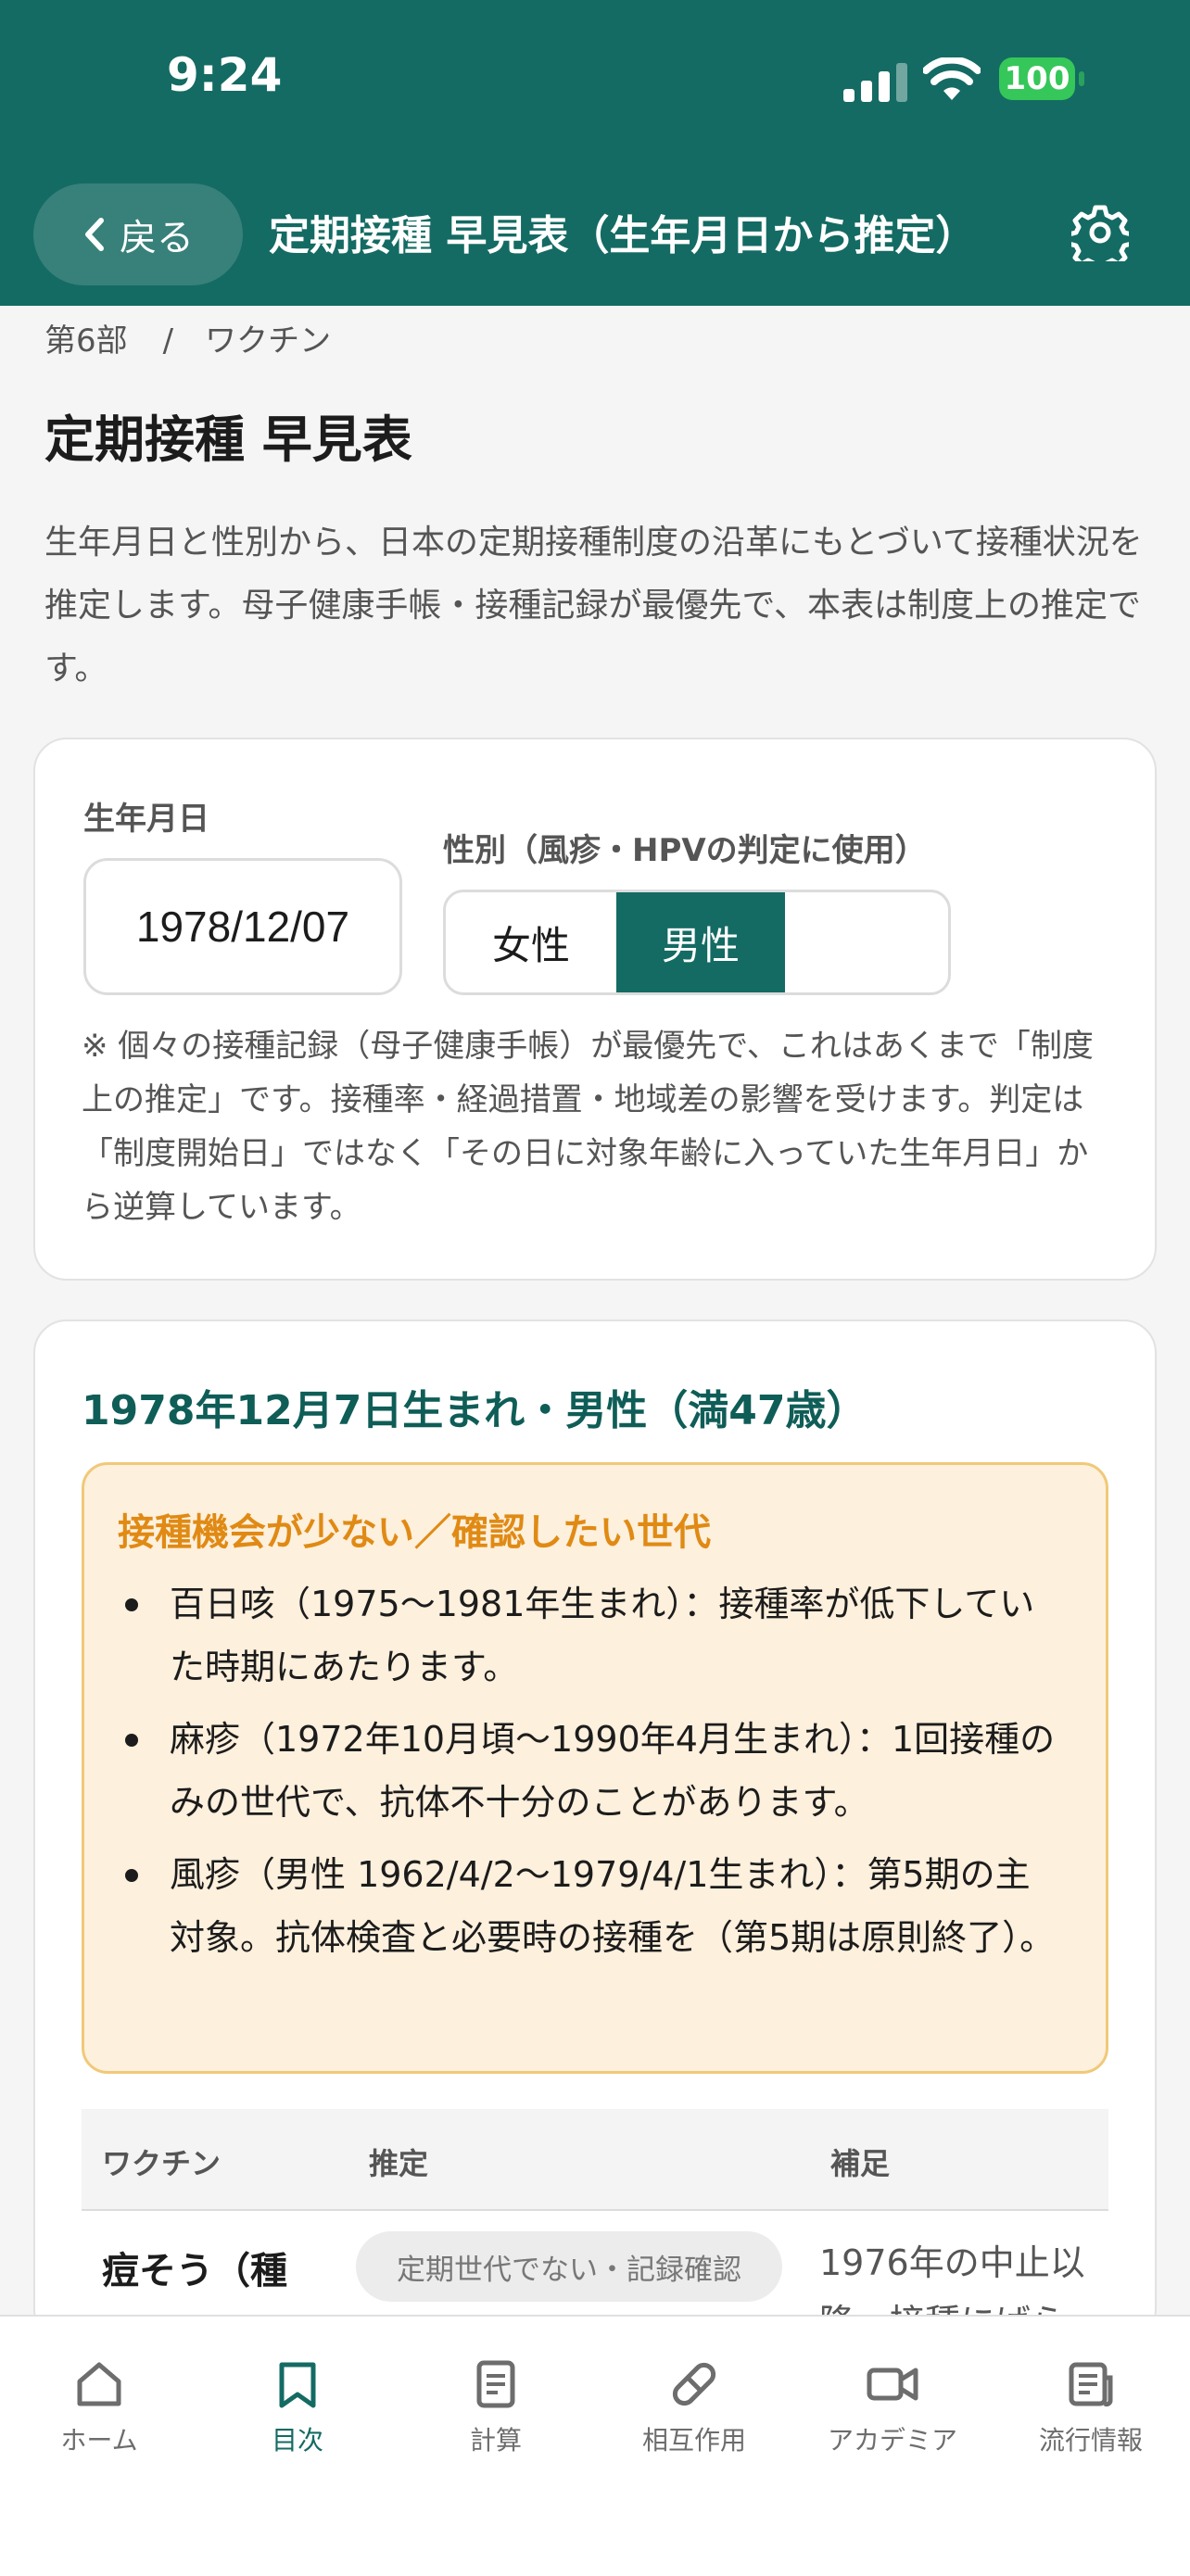 The image size is (1190, 2576). I want to click on battery-level: 100, so click(1037, 78).